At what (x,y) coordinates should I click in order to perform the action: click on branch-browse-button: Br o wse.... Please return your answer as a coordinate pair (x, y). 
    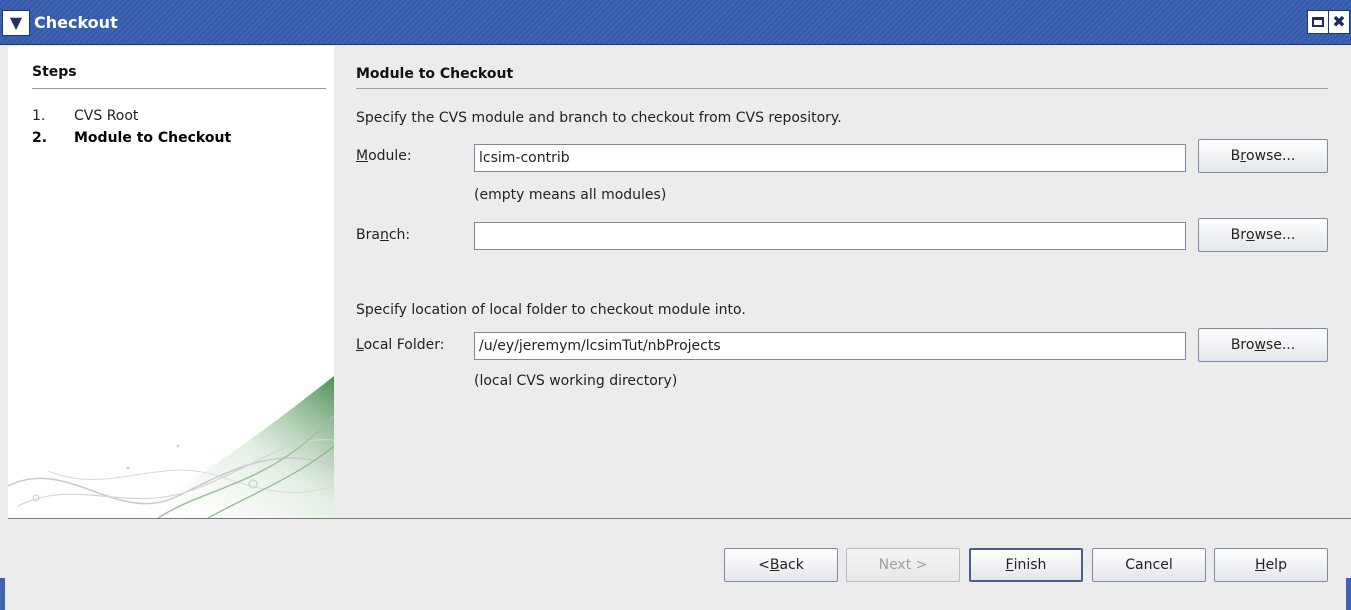
    Looking at the image, I should click on (1263, 235).